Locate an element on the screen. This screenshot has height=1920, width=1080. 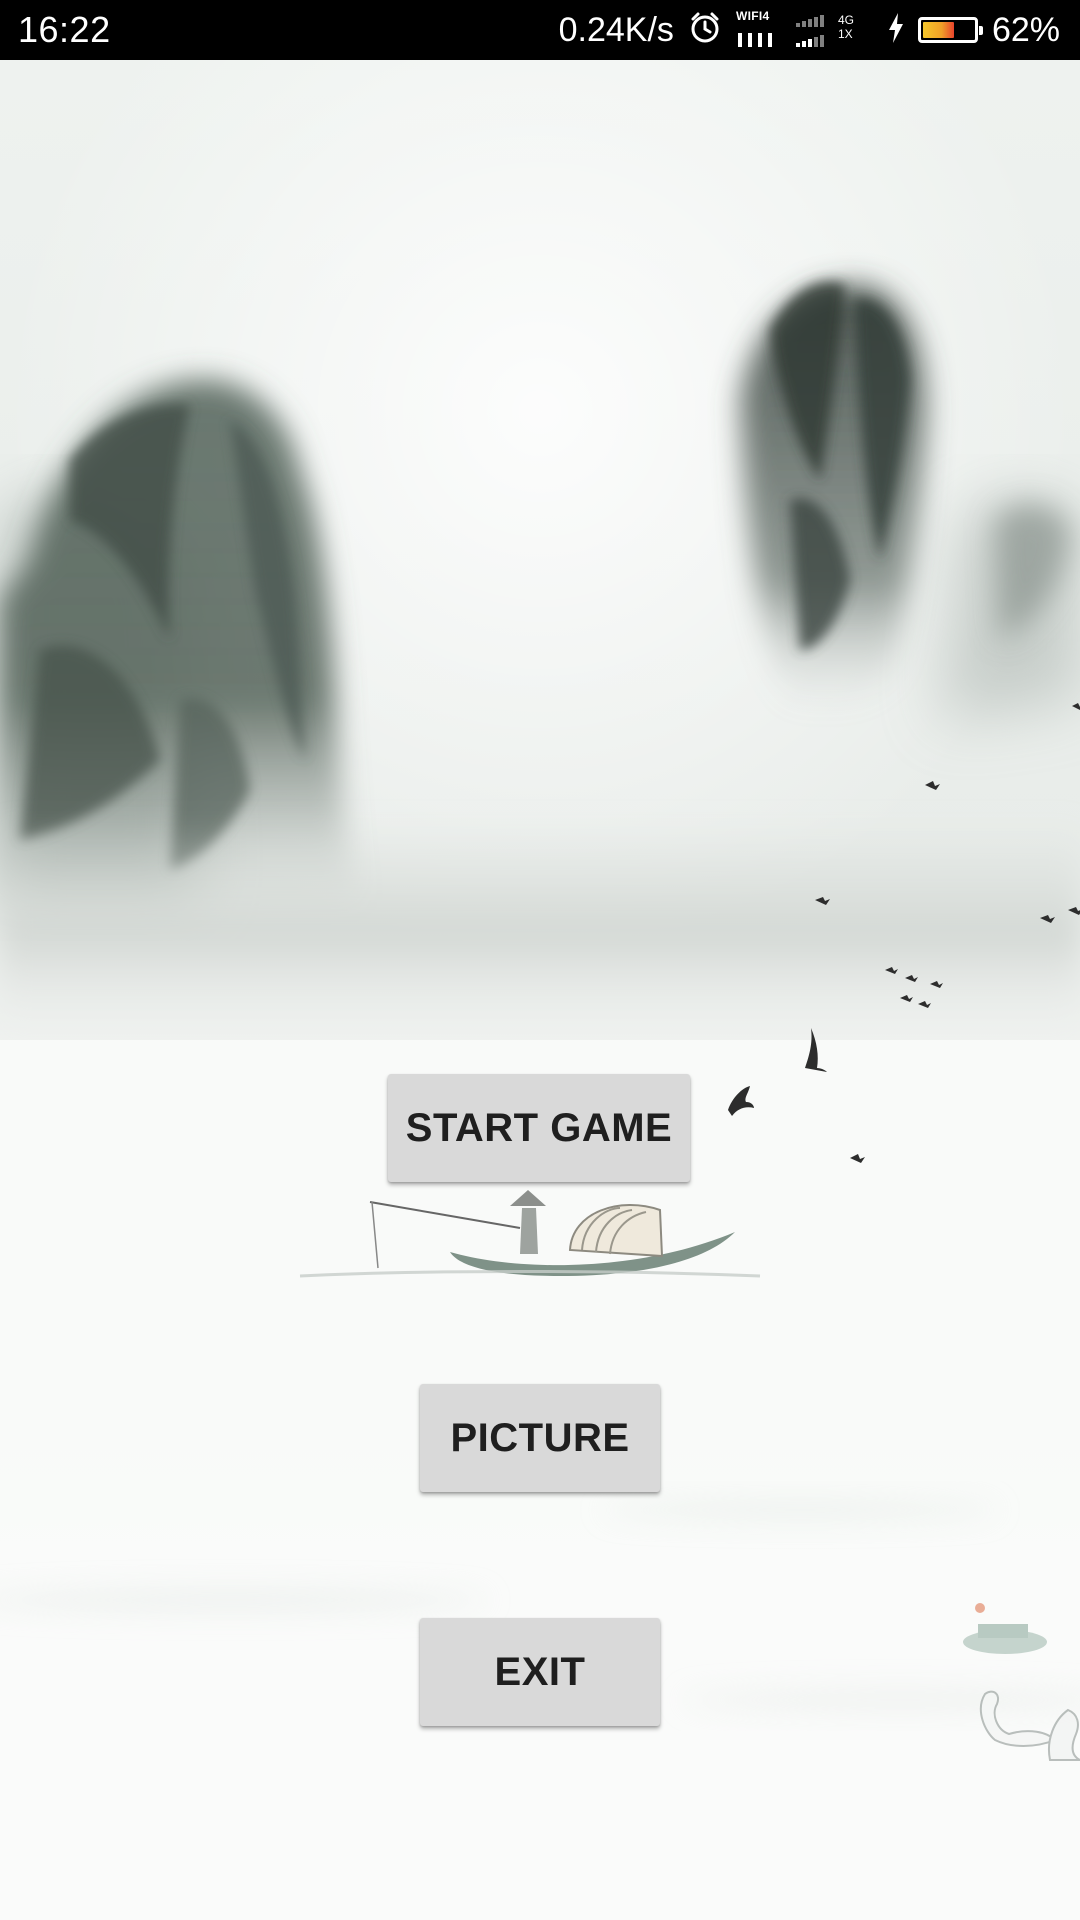
picture-button: PICTURE is located at coordinates (540, 1438).